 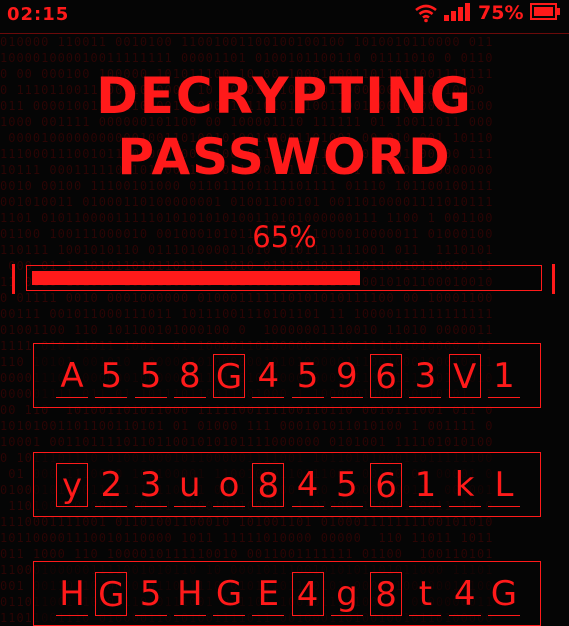 What do you see at coordinates (464, 375) in the screenshot?
I see `code-char: V` at bounding box center [464, 375].